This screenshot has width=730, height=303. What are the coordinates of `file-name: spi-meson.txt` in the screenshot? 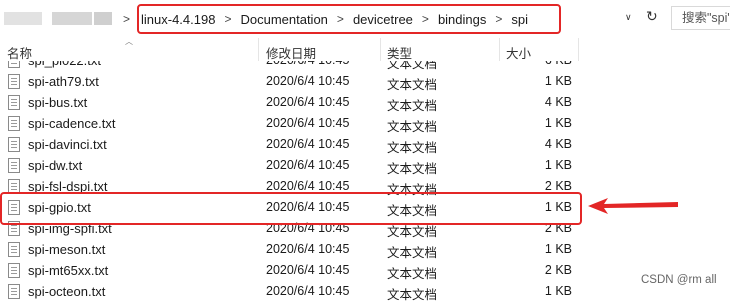 It's located at (66, 249).